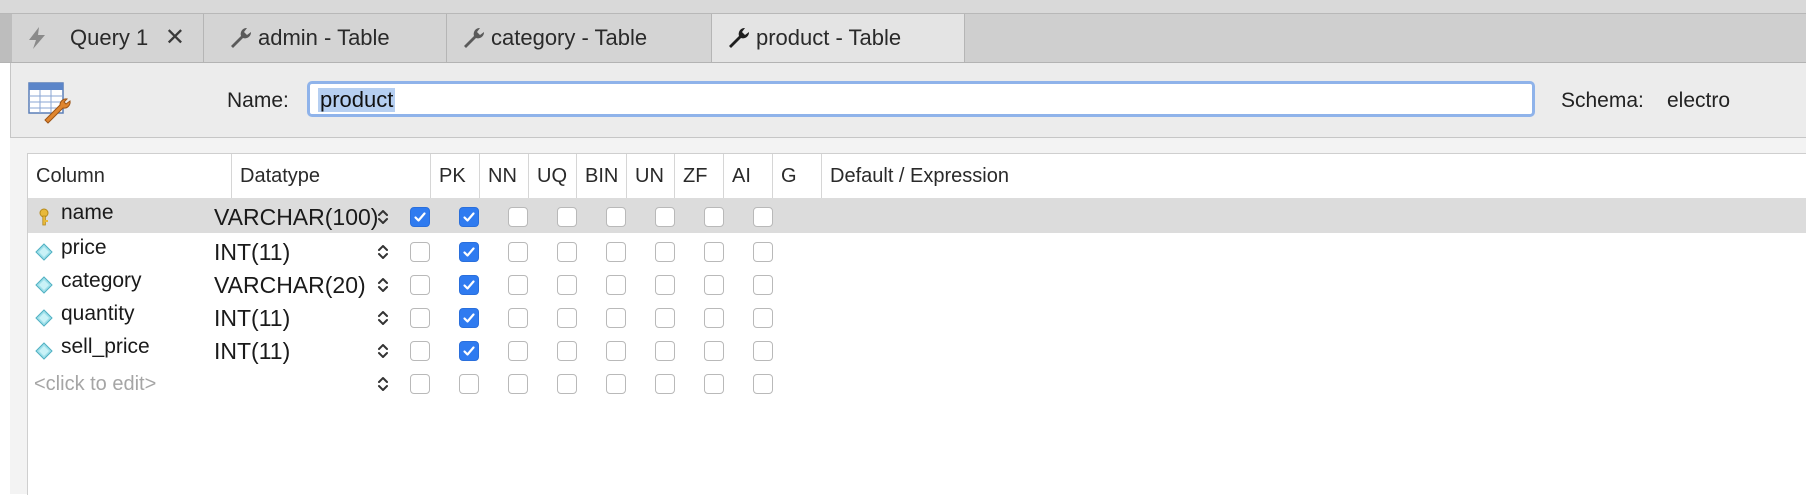 The width and height of the screenshot is (1806, 495). Describe the element at coordinates (553, 176) in the screenshot. I see `header-uq: UQ` at that location.